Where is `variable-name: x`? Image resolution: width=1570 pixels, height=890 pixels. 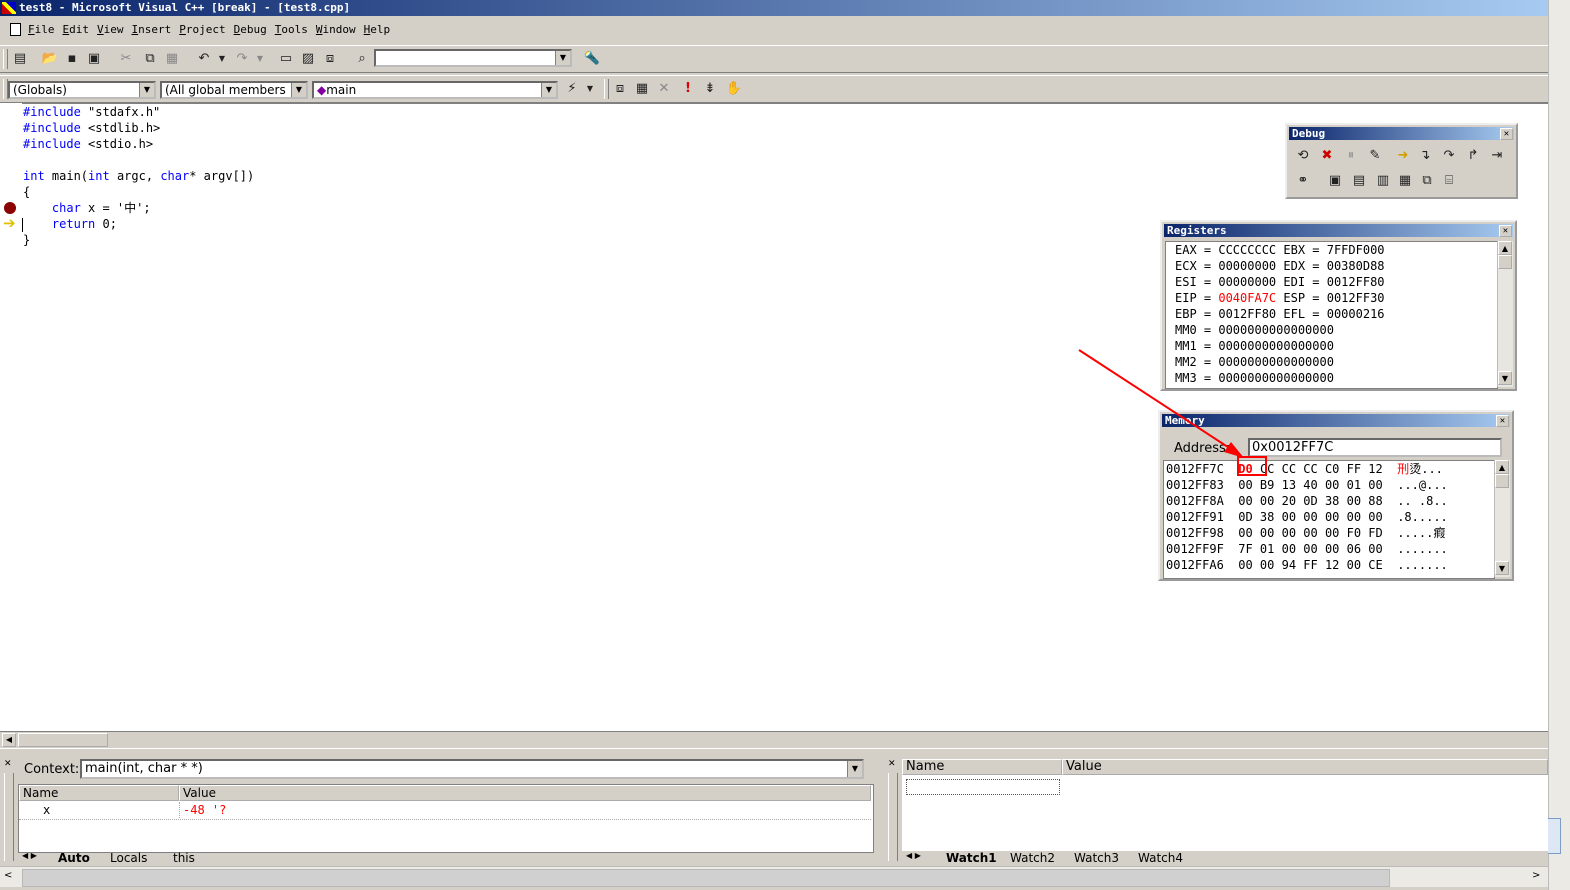 variable-name: x is located at coordinates (47, 810).